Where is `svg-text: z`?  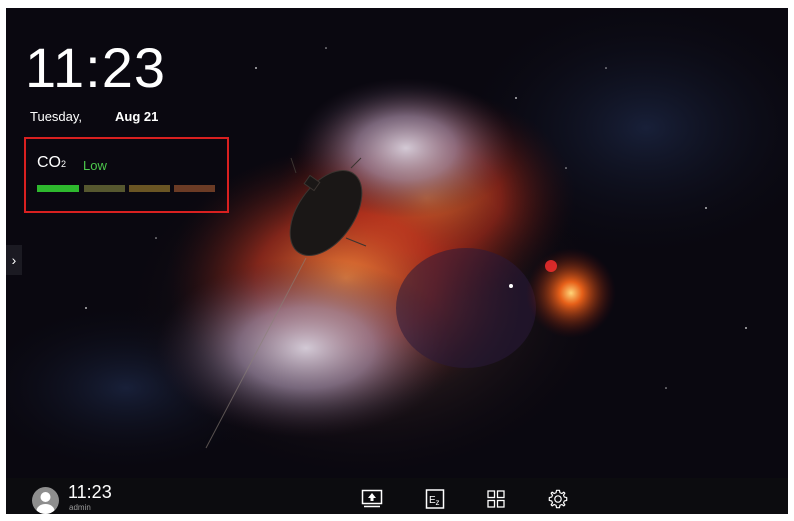
svg-text: z is located at coordinates (438, 502).